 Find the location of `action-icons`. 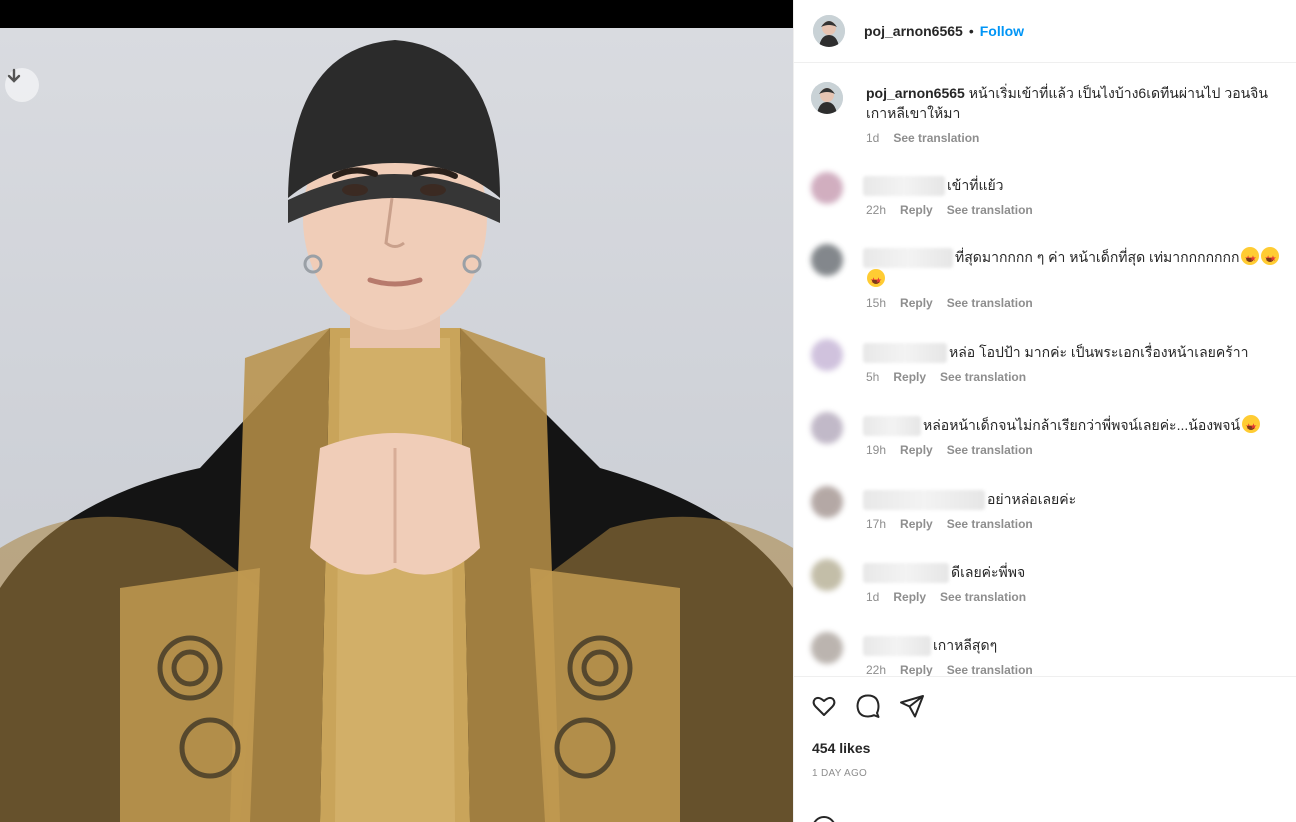

action-icons is located at coordinates (868, 706).